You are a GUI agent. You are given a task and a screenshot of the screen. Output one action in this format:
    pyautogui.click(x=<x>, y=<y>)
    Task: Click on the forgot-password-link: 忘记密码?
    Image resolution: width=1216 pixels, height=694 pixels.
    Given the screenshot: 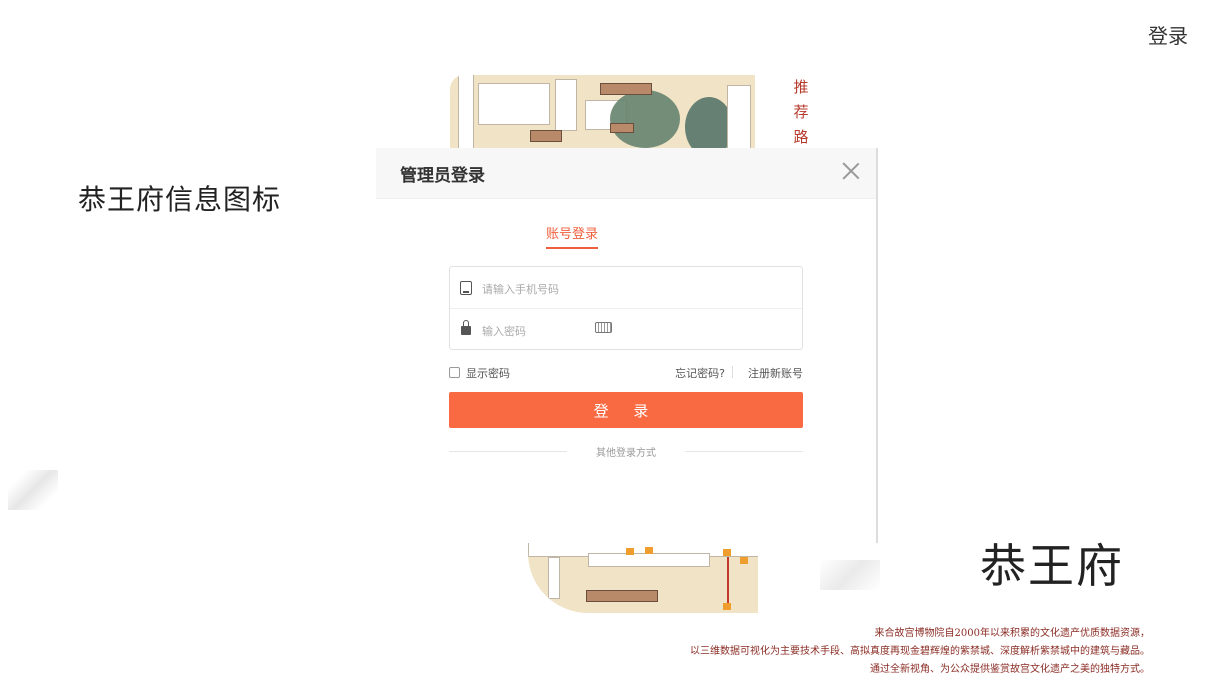 What is the action you would take?
    pyautogui.click(x=700, y=373)
    